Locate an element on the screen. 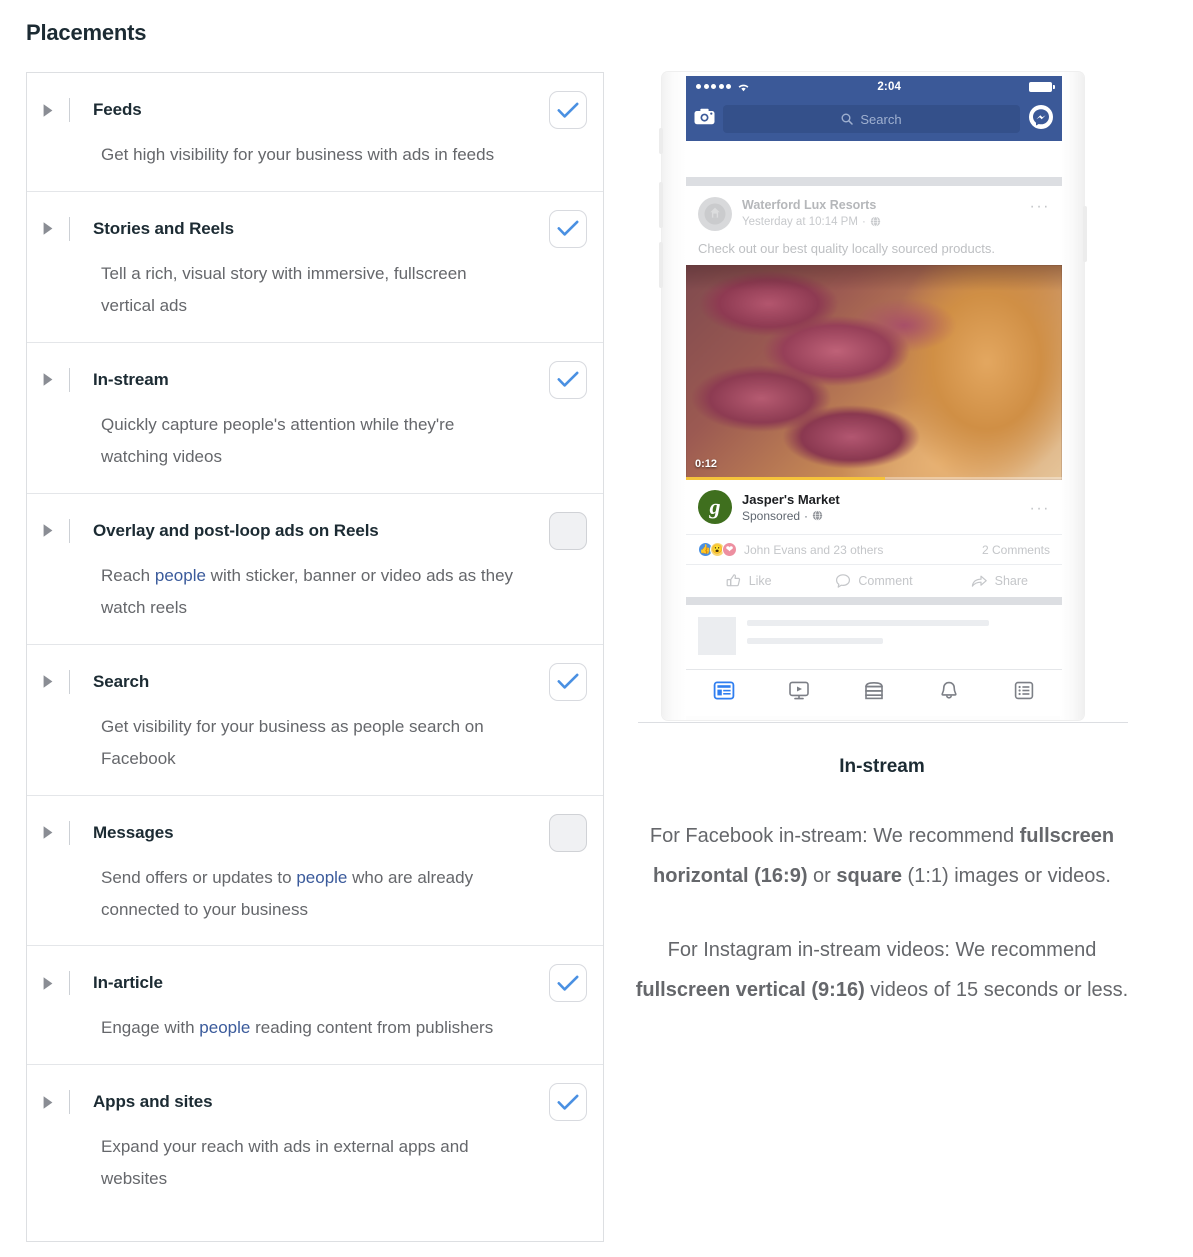  placement-row-header: Apps and sites is located at coordinates (315, 1102).